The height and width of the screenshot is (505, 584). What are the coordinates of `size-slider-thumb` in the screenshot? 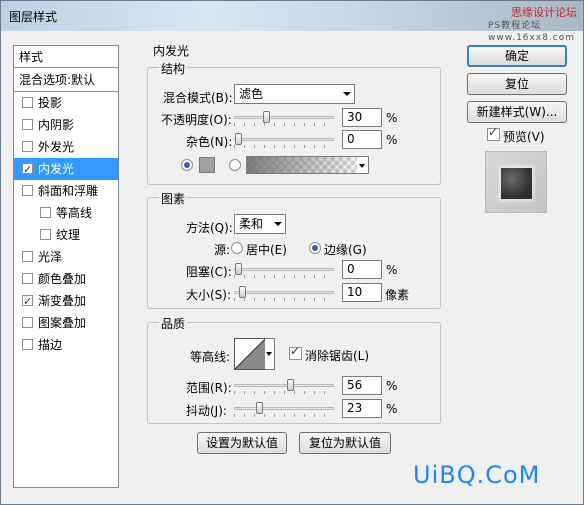 It's located at (242, 292).